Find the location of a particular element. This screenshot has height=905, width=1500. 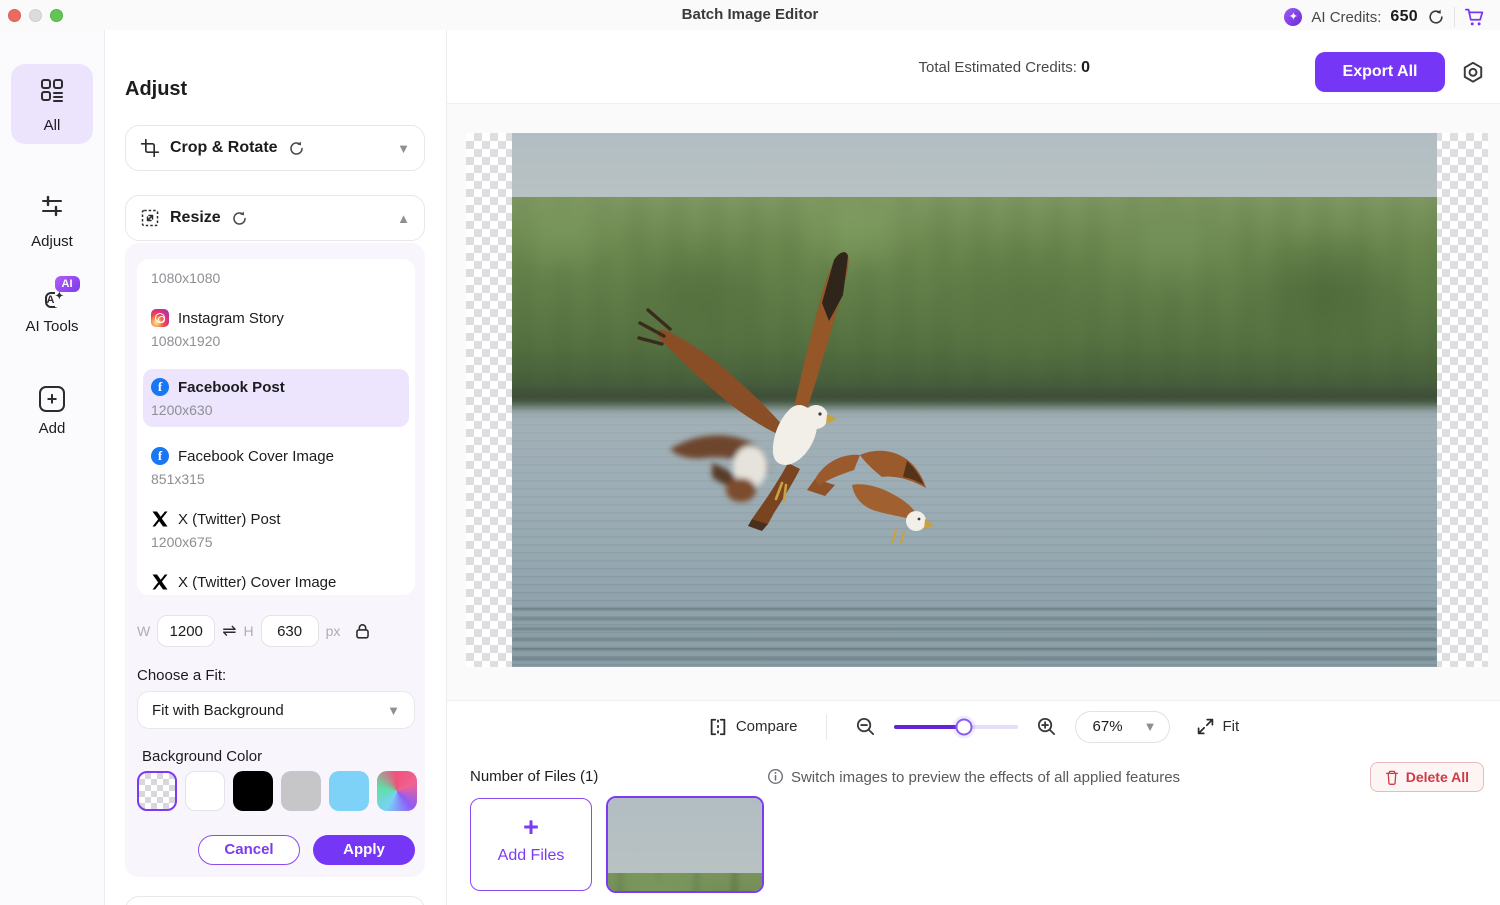

fit-dropdown: Fit with Background ▼ is located at coordinates (276, 710).